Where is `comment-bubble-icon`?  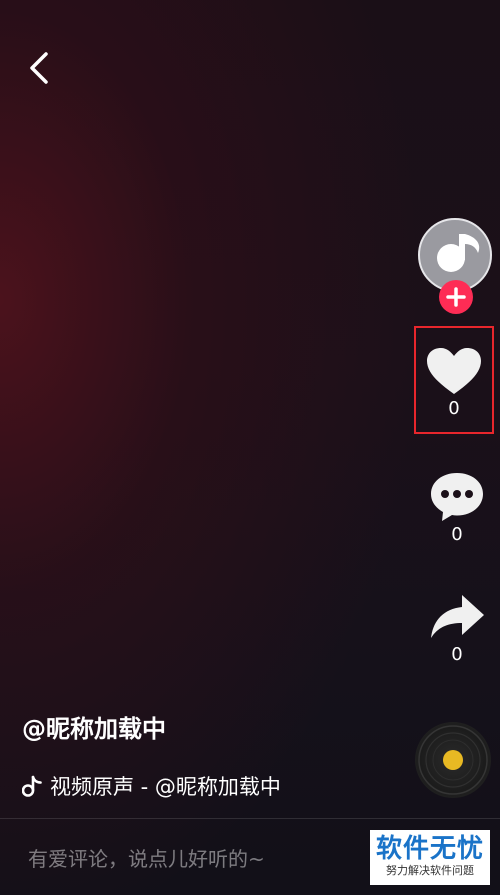
comment-bubble-icon is located at coordinates (457, 497).